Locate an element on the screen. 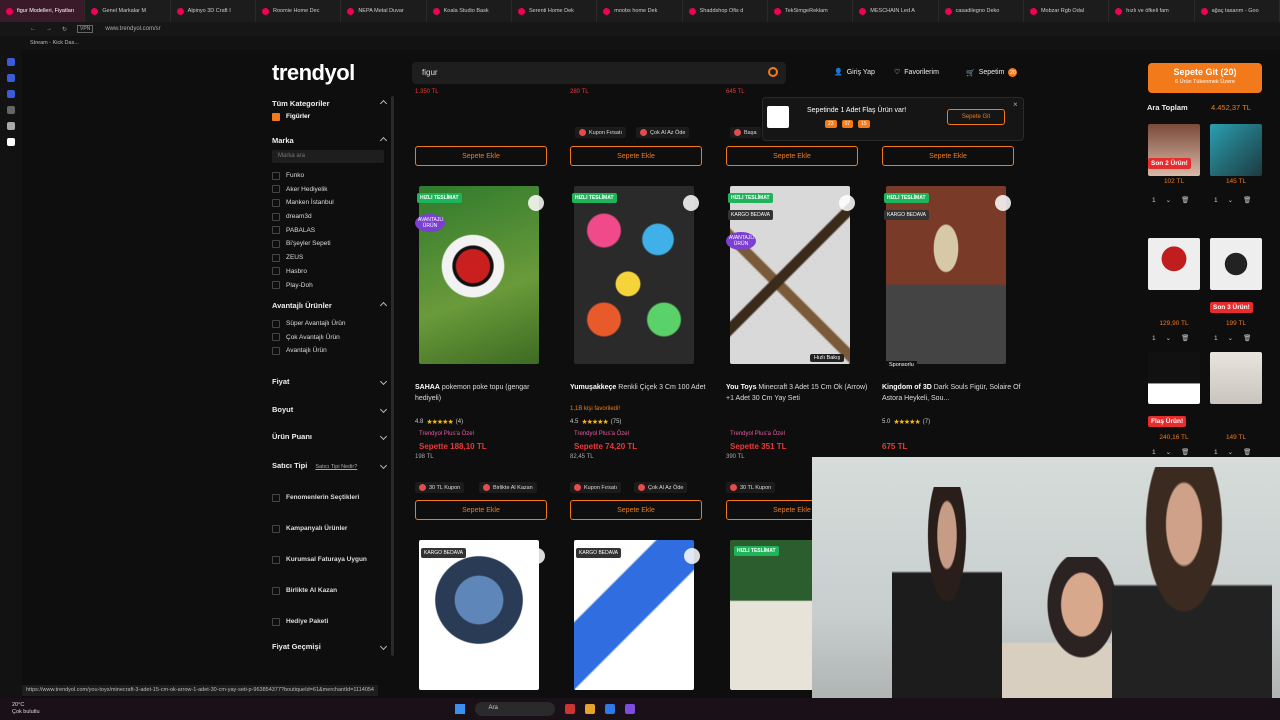 The width and height of the screenshot is (1280, 720). vpn-badge: VPN is located at coordinates (85, 29).